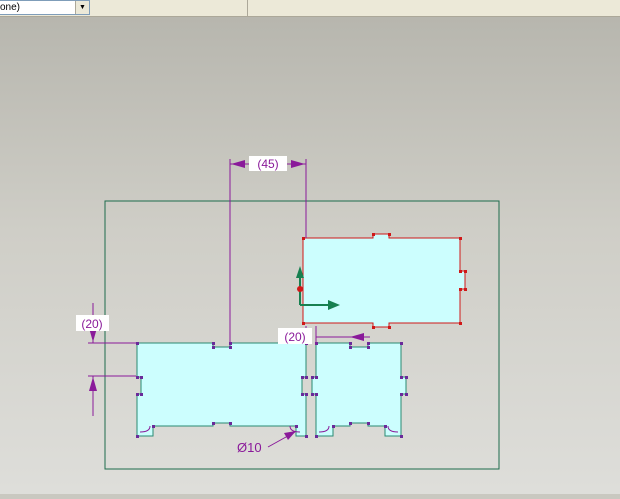  Describe the element at coordinates (359, 389) in the screenshot. I see `sketch-profile-lower-right` at that location.